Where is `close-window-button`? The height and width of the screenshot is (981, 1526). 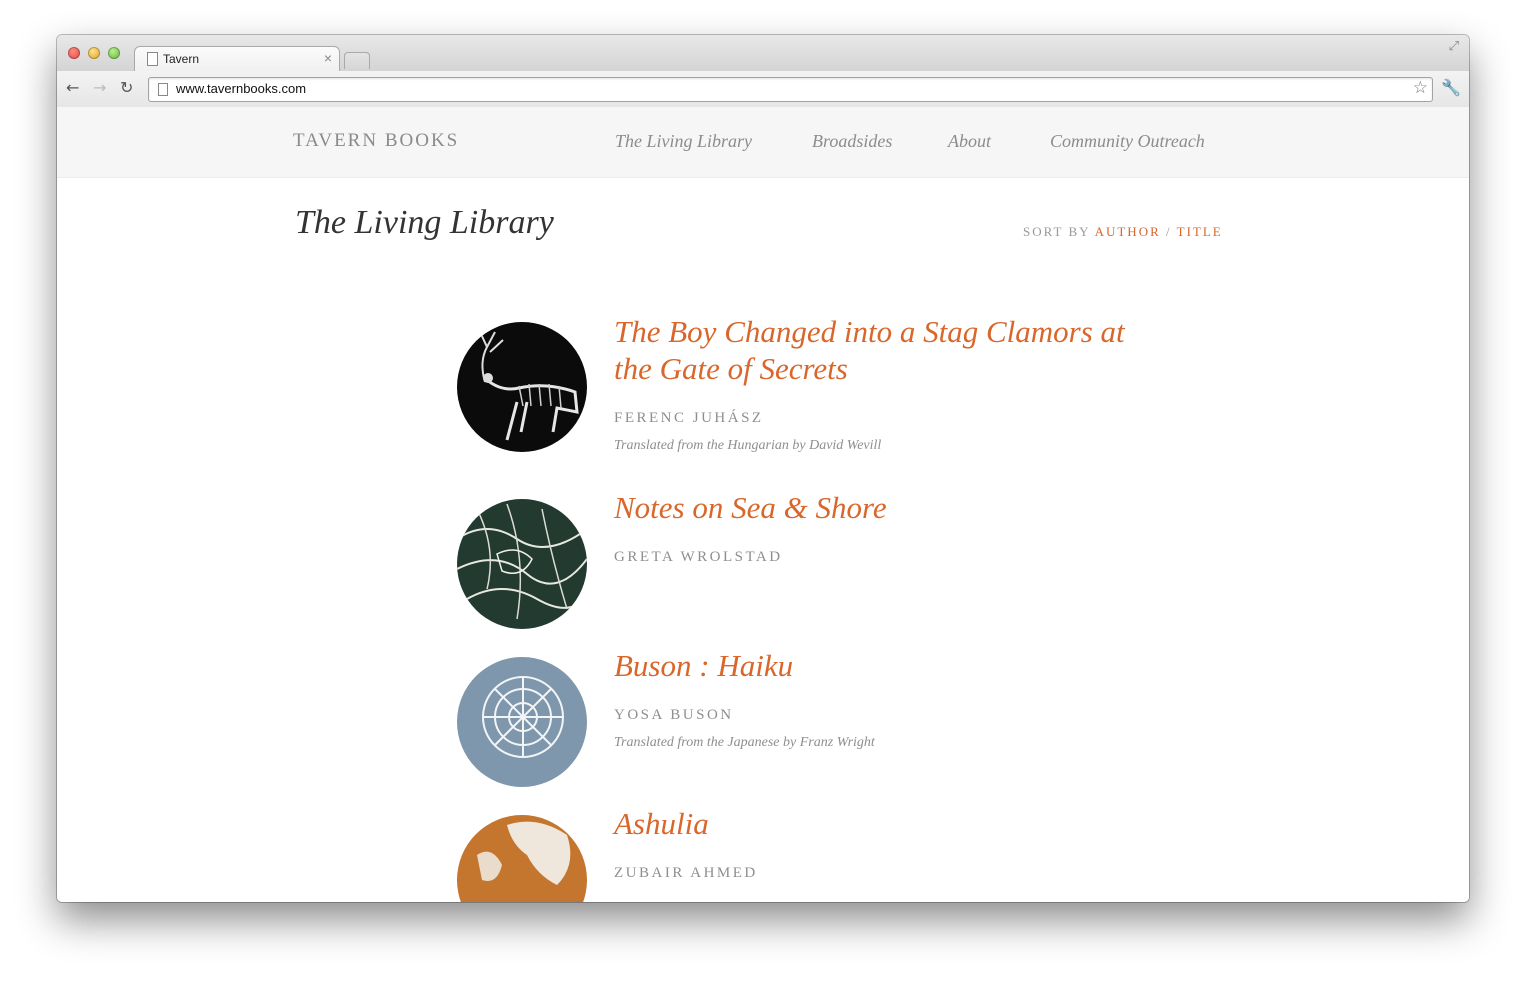 close-window-button is located at coordinates (74, 53).